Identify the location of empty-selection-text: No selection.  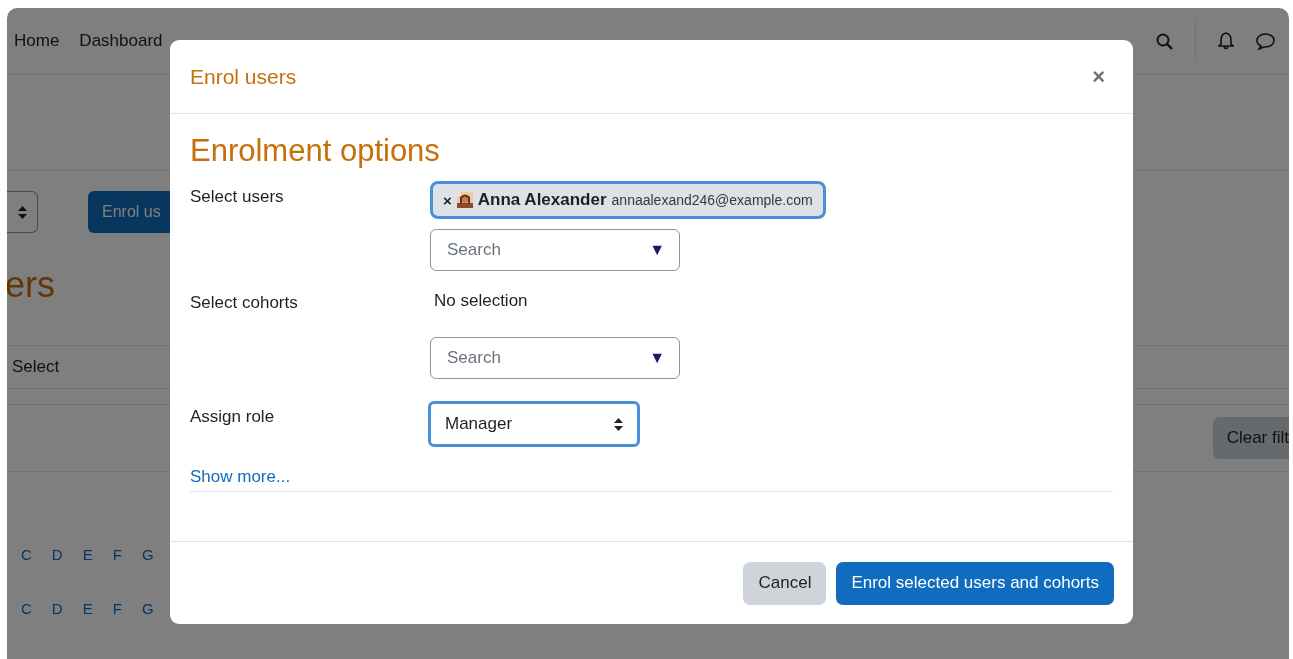
(480, 301).